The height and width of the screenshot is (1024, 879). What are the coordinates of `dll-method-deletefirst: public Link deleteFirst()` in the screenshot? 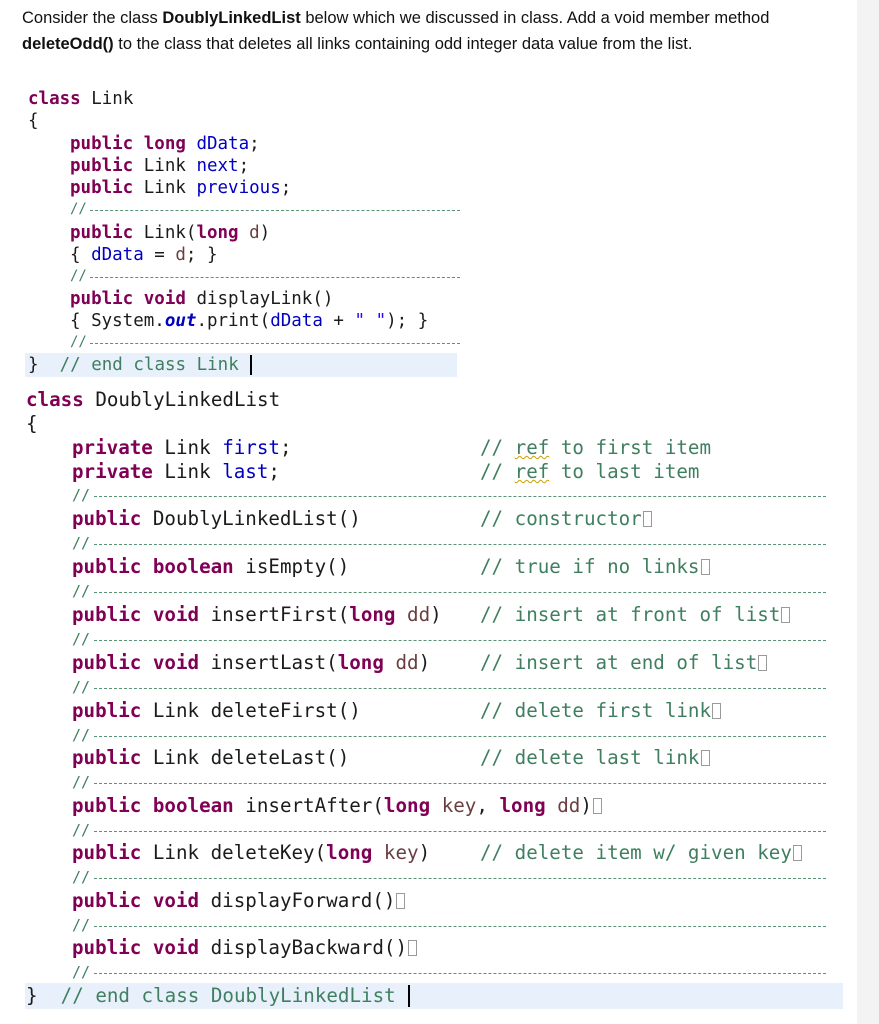 It's located at (216, 710).